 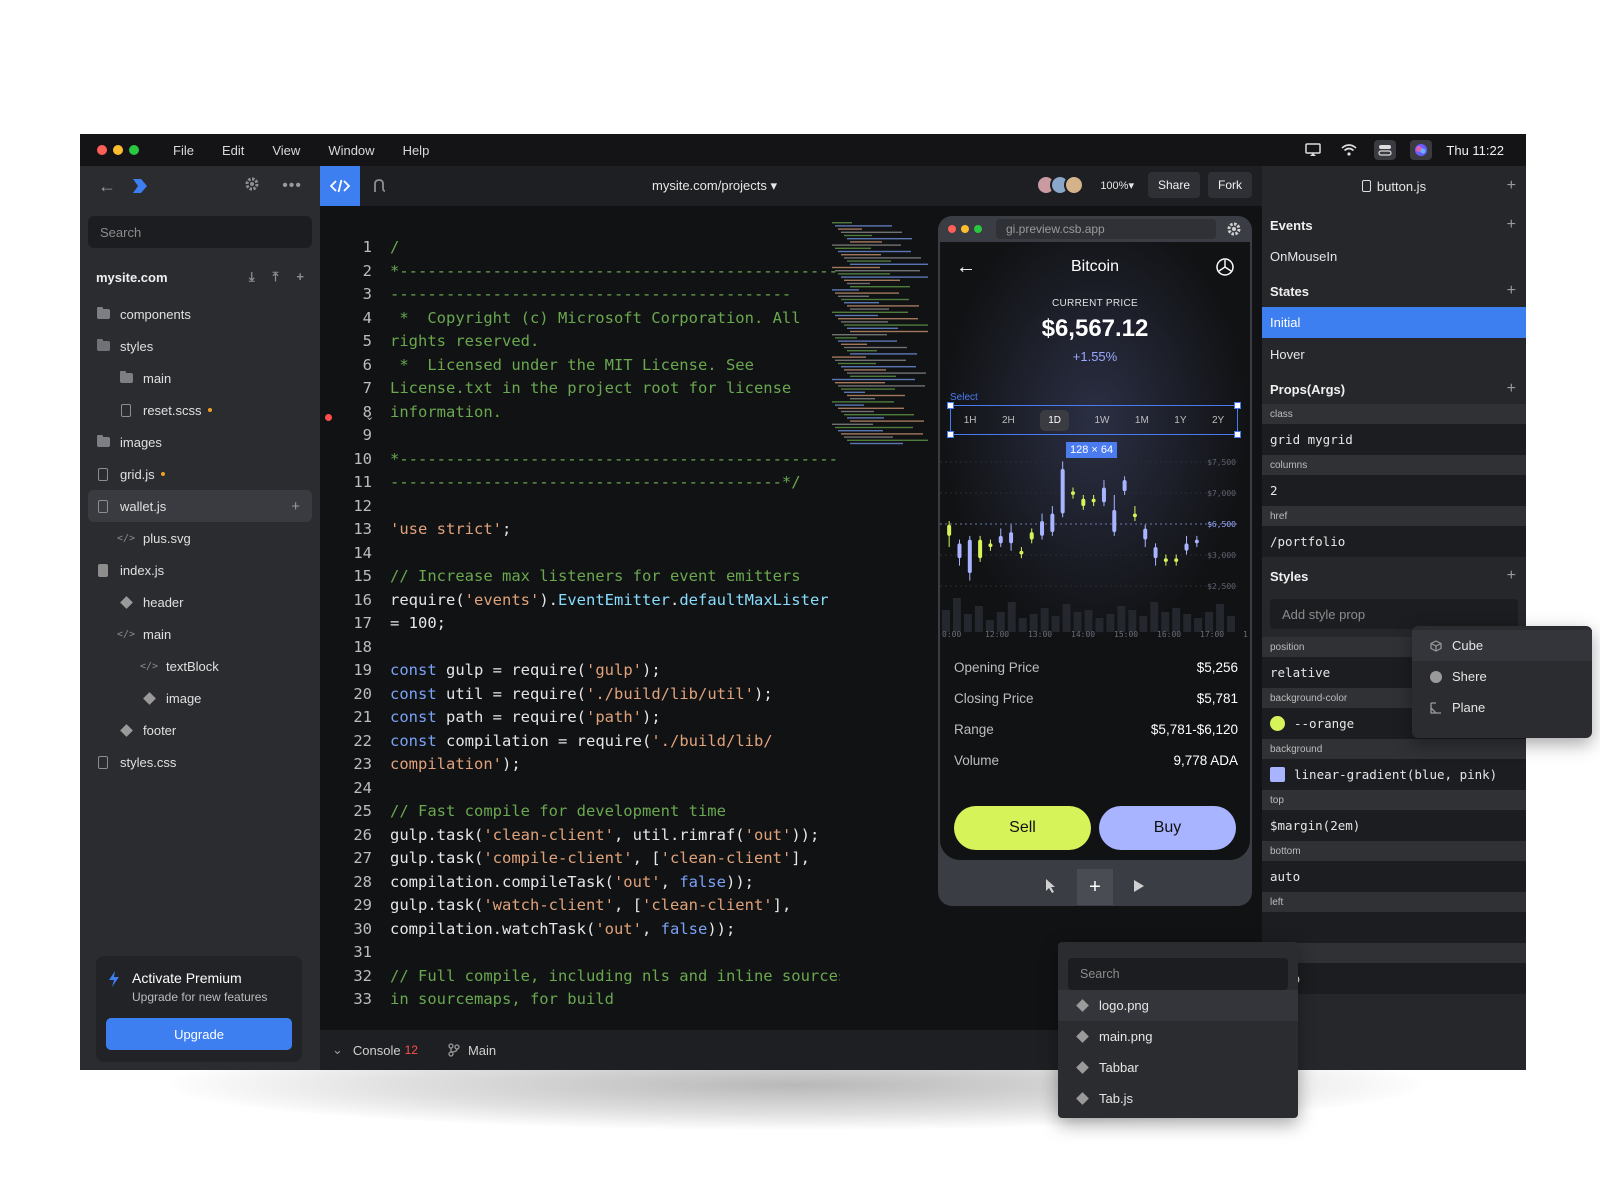 I want to click on tree-item: components, so click(x=200, y=314).